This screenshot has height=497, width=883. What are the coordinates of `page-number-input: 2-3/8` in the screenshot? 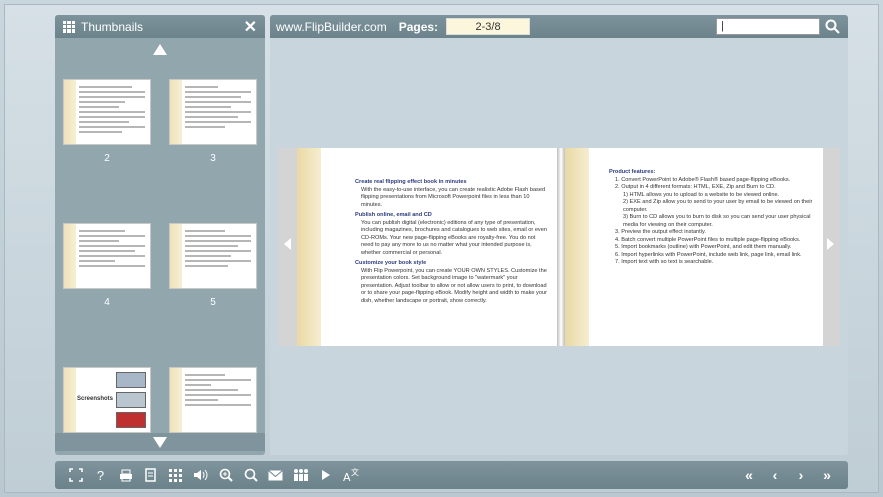 It's located at (488, 26).